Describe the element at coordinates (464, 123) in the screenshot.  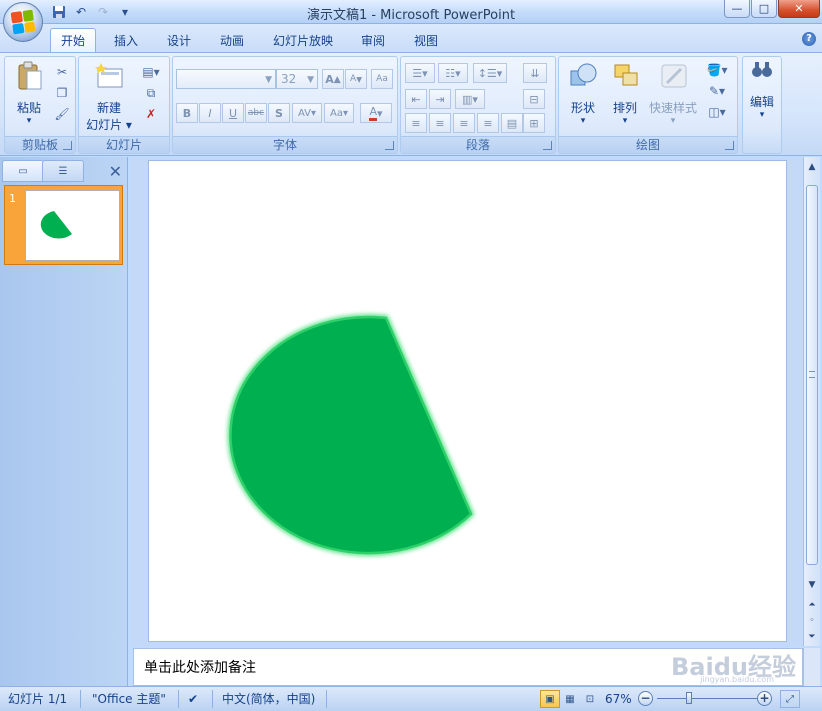
I see `align-right-icon: ≡` at that location.